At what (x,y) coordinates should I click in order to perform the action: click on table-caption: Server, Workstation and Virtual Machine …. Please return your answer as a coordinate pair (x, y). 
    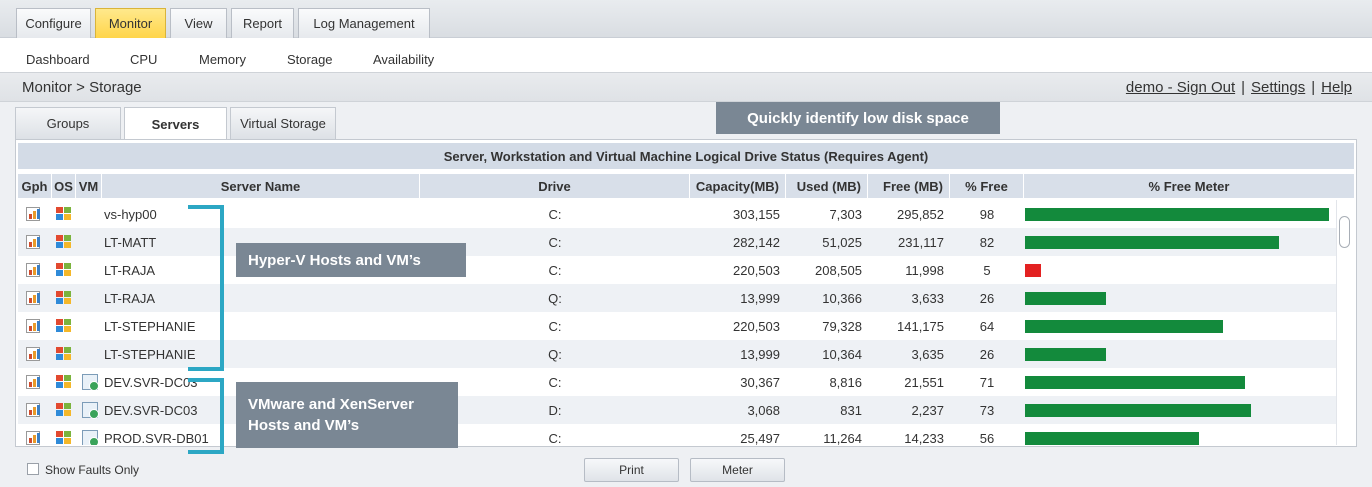
    Looking at the image, I should click on (686, 156).